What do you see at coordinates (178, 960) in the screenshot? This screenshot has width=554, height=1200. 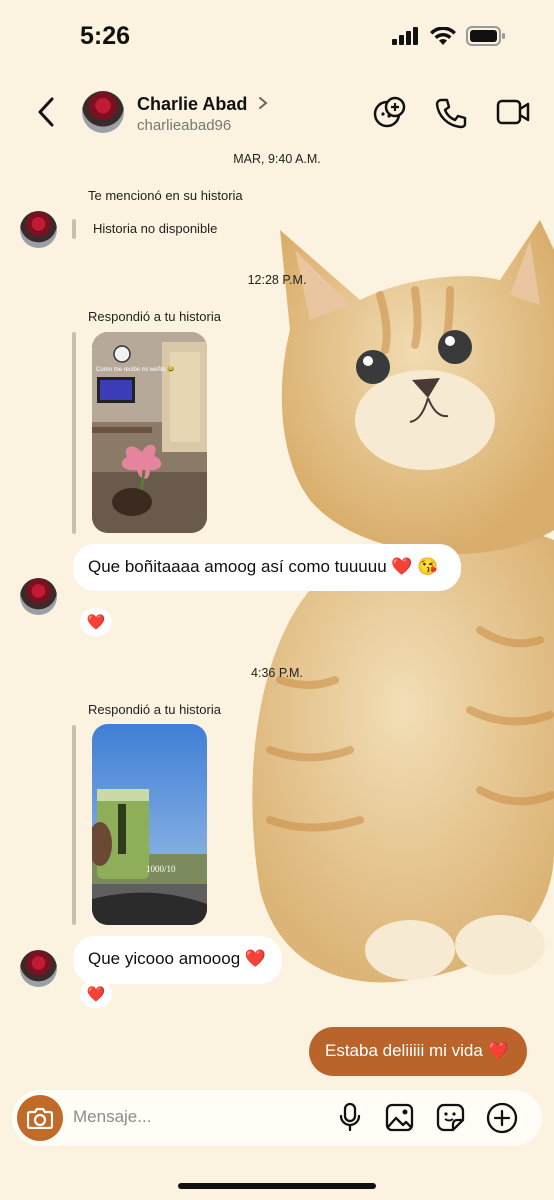 I see `message-bubble: Que yicooo amooog ❤️` at bounding box center [178, 960].